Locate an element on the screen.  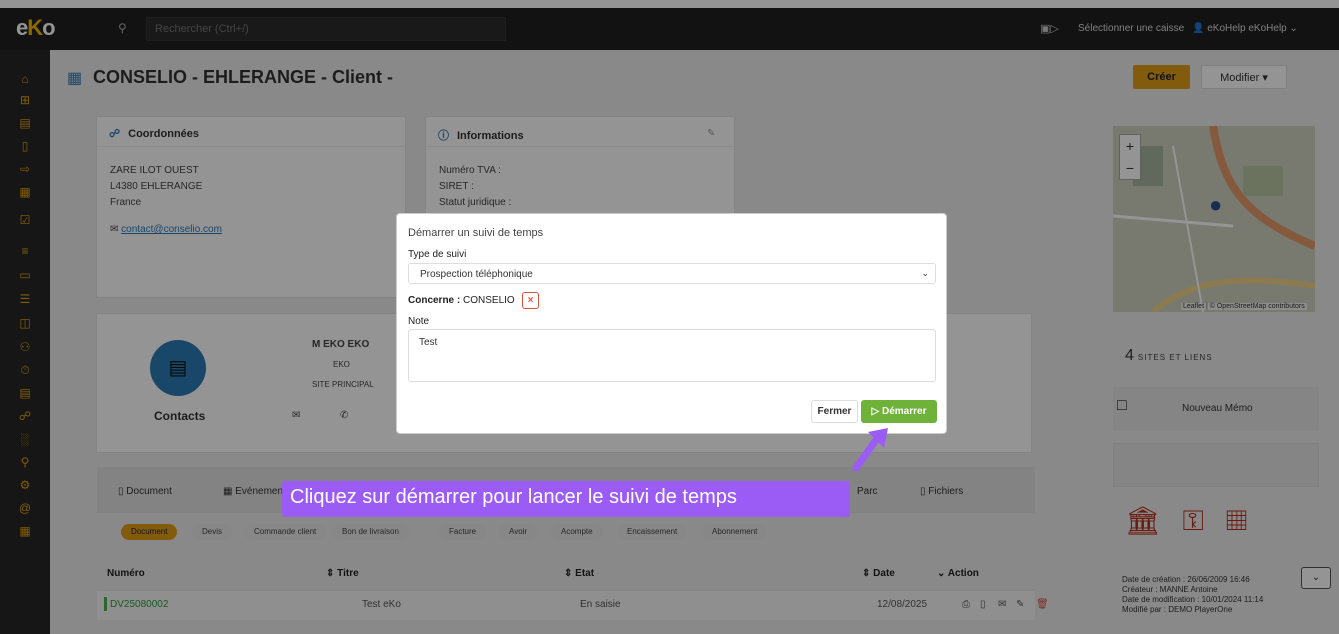
remove-concerne-button: × is located at coordinates (530, 300).